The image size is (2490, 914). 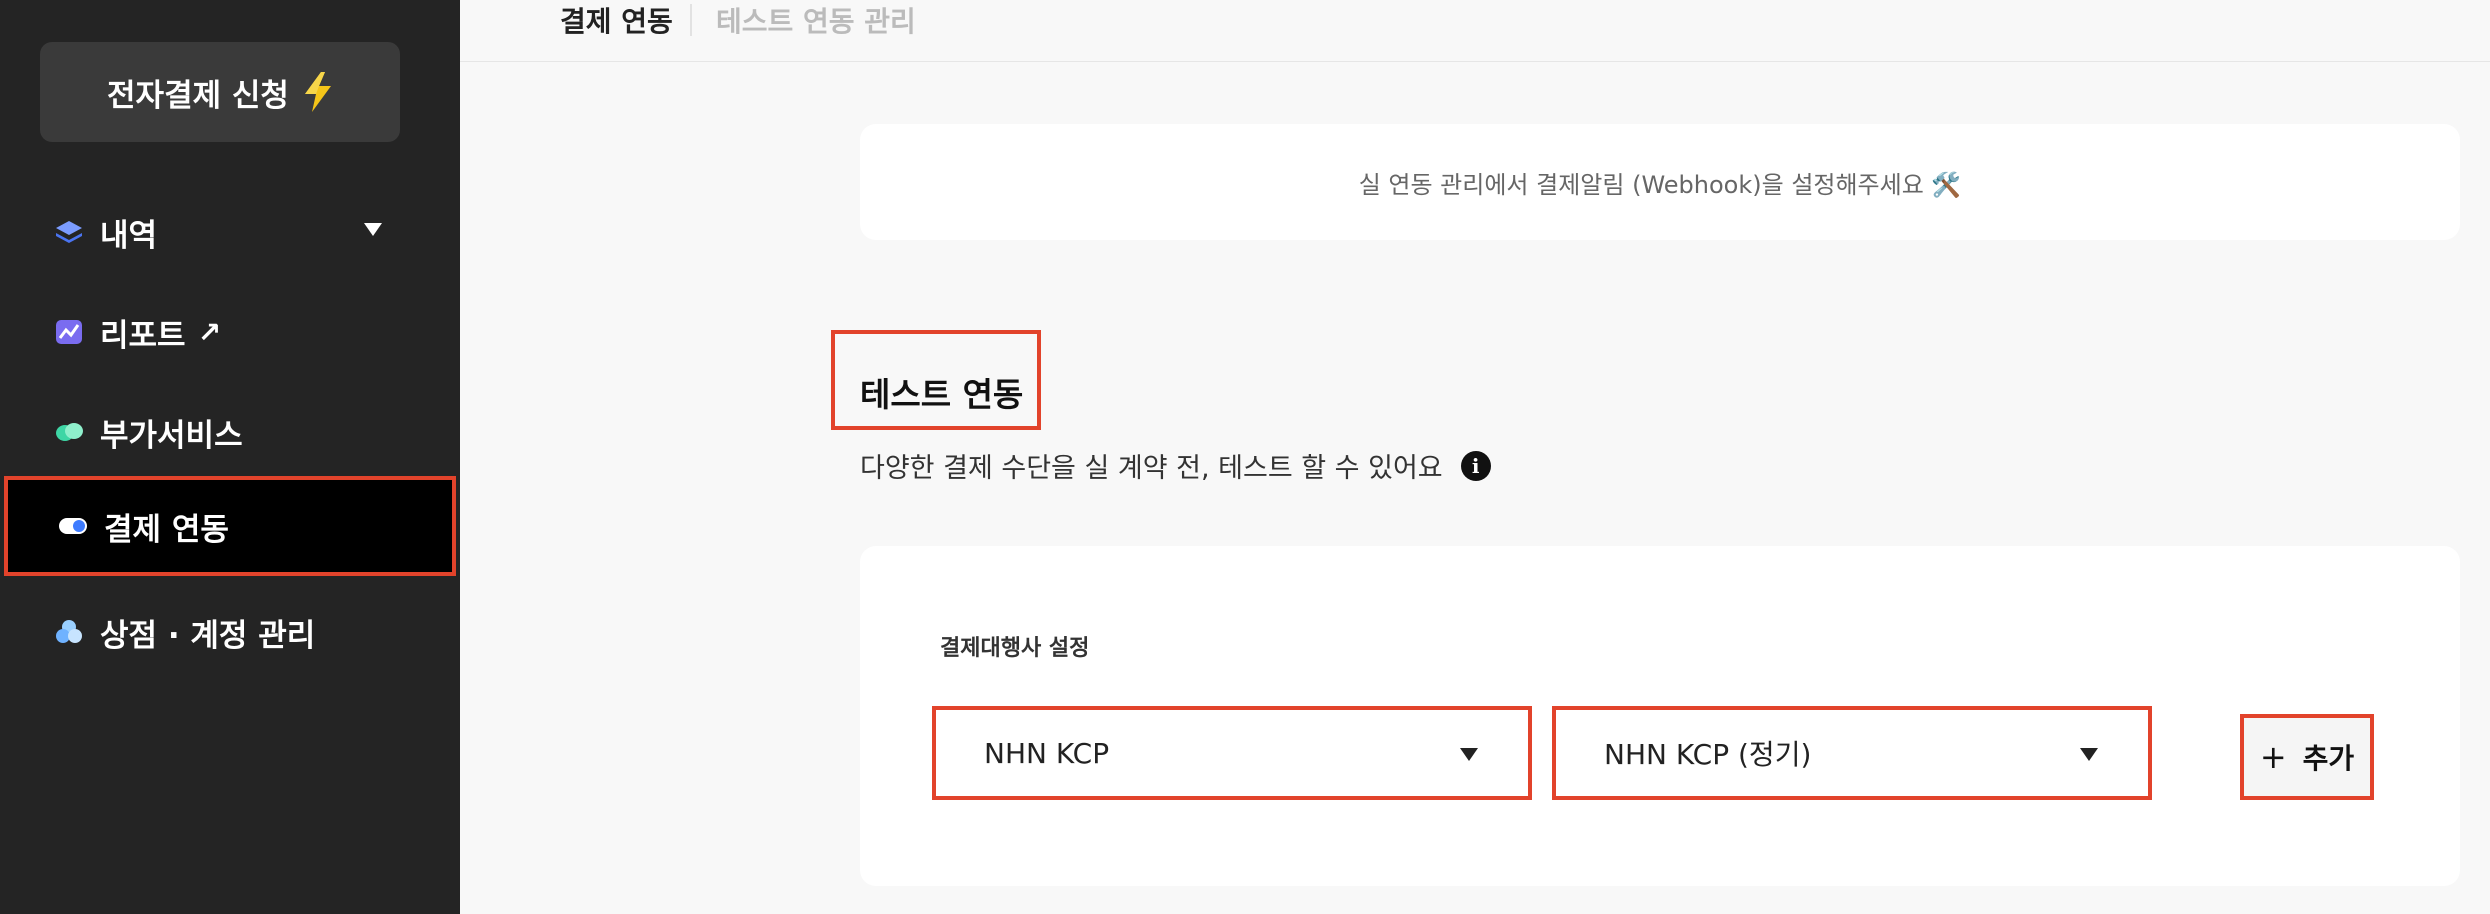 What do you see at coordinates (166, 529) in the screenshot?
I see `sidebar-item-label: 결제 연동` at bounding box center [166, 529].